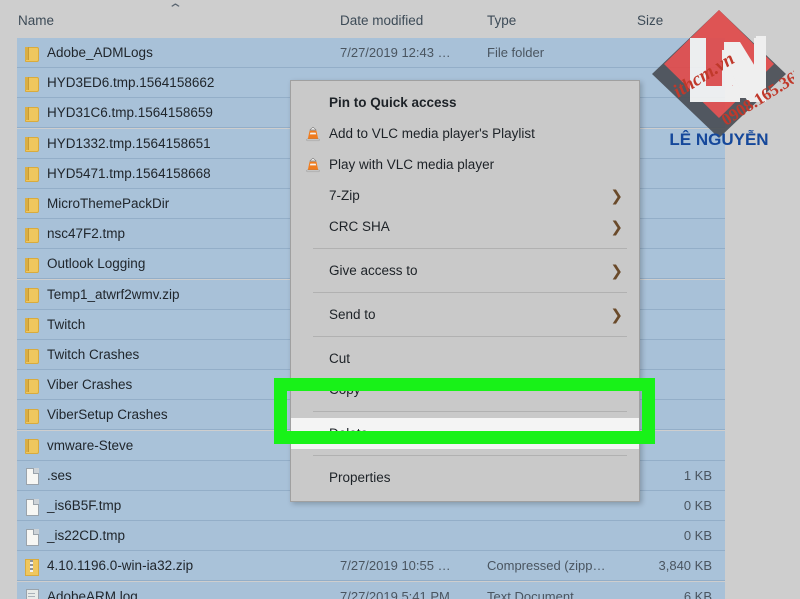 This screenshot has width=800, height=599. Describe the element at coordinates (175, 8) in the screenshot. I see `sort-ascending-icon: ⌃` at that location.